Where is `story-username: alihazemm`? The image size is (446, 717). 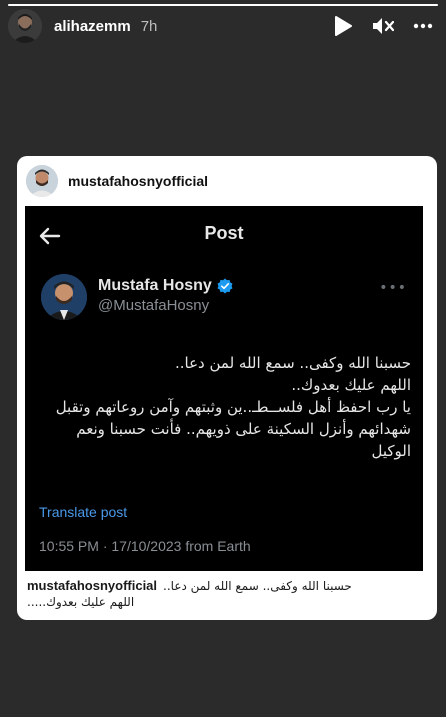
story-username: alihazemm is located at coordinates (92, 26).